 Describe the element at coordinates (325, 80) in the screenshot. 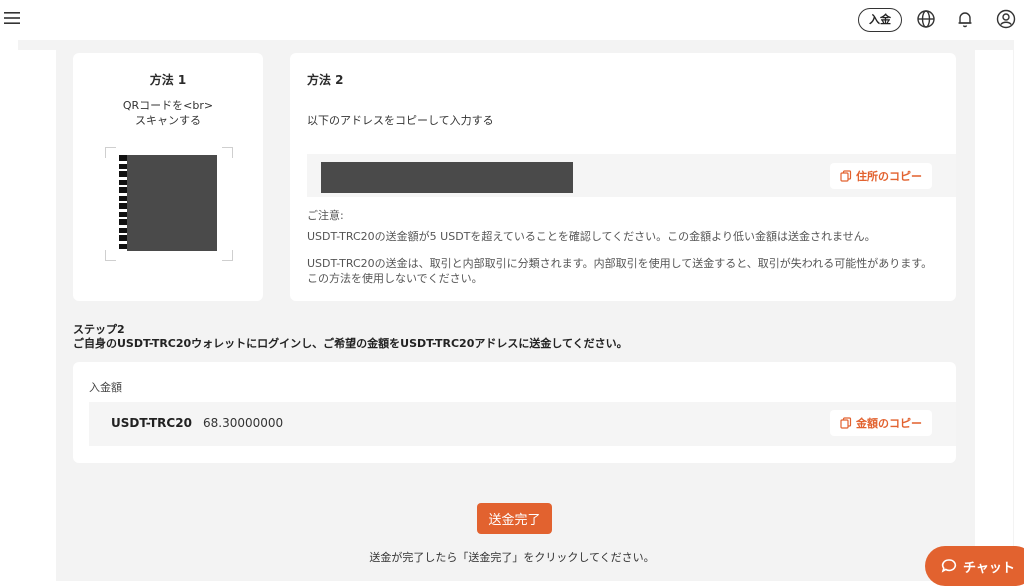

I see `method2-title: 方法 2` at that location.